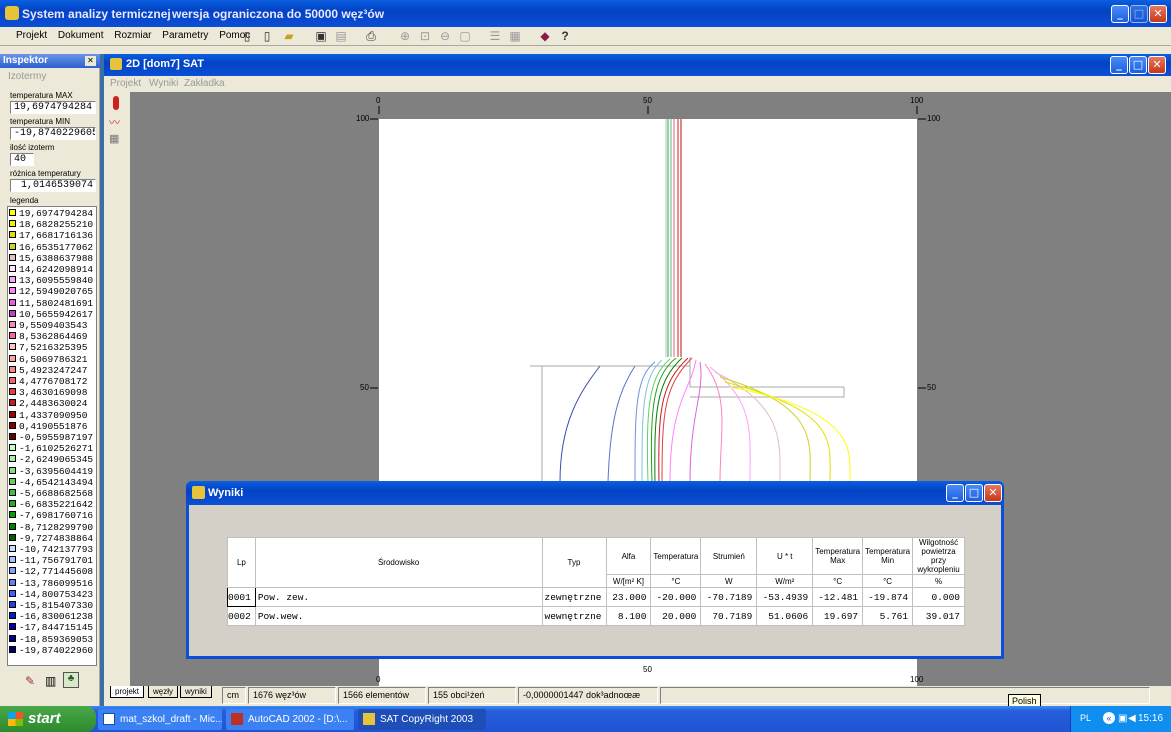 The image size is (1171, 732). What do you see at coordinates (838, 597) in the screenshot?
I see `cell-tmax: -12.481` at bounding box center [838, 597].